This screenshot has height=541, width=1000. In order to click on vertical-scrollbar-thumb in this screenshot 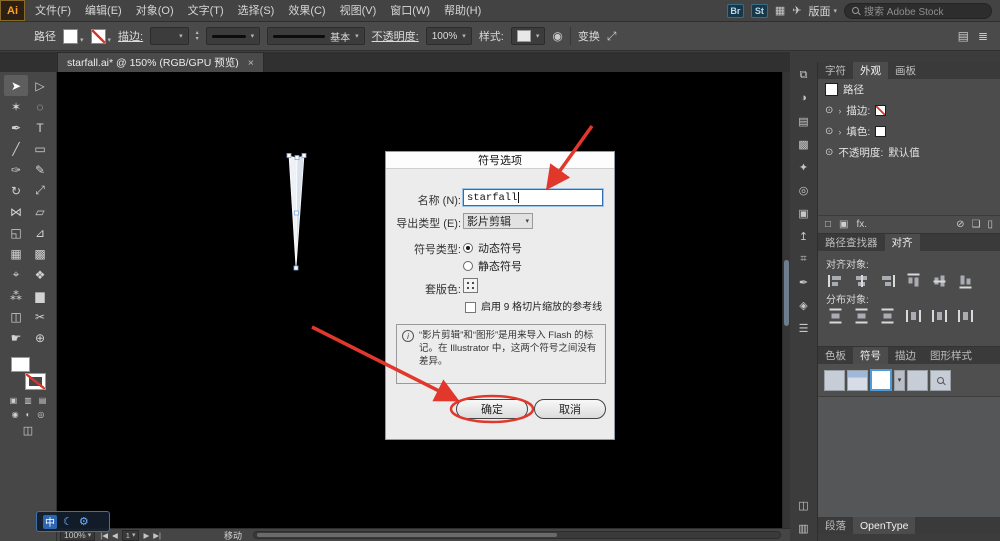, I will do `click(786, 293)`.